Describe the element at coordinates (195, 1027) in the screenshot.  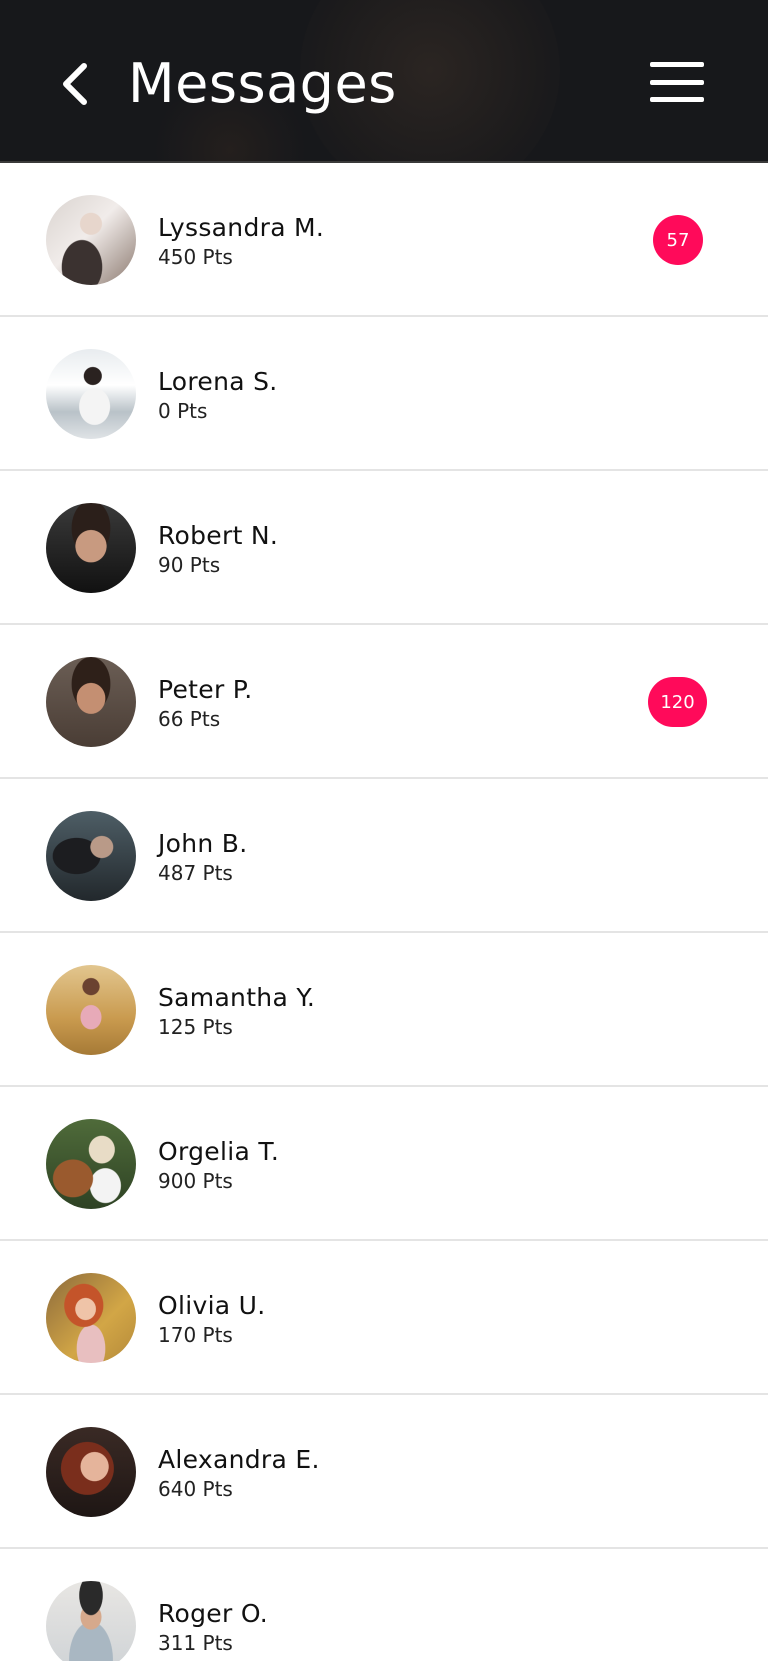
I see `contact-points: 125 Pts` at that location.